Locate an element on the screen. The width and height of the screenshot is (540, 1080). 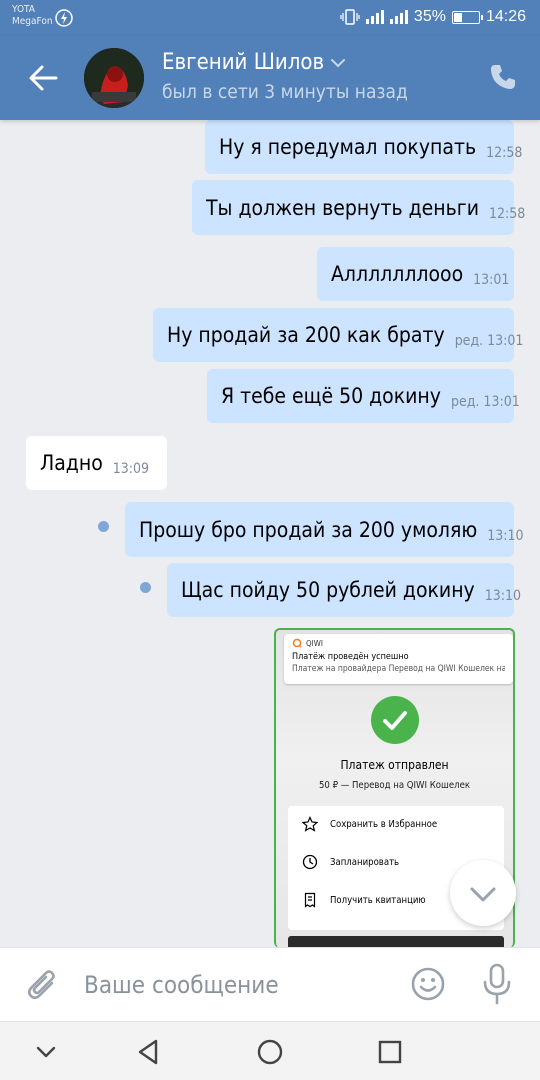
action-save-favorite: Сохранить в Избранное is located at coordinates (369, 824).